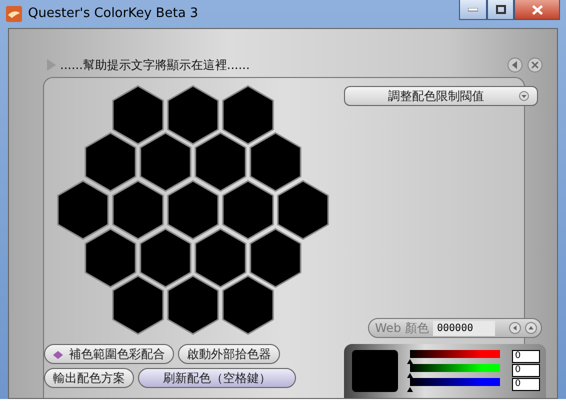 This screenshot has height=414, width=566. Describe the element at coordinates (109, 354) in the screenshot. I see `action-button: 補色範圍色彩配合` at that location.